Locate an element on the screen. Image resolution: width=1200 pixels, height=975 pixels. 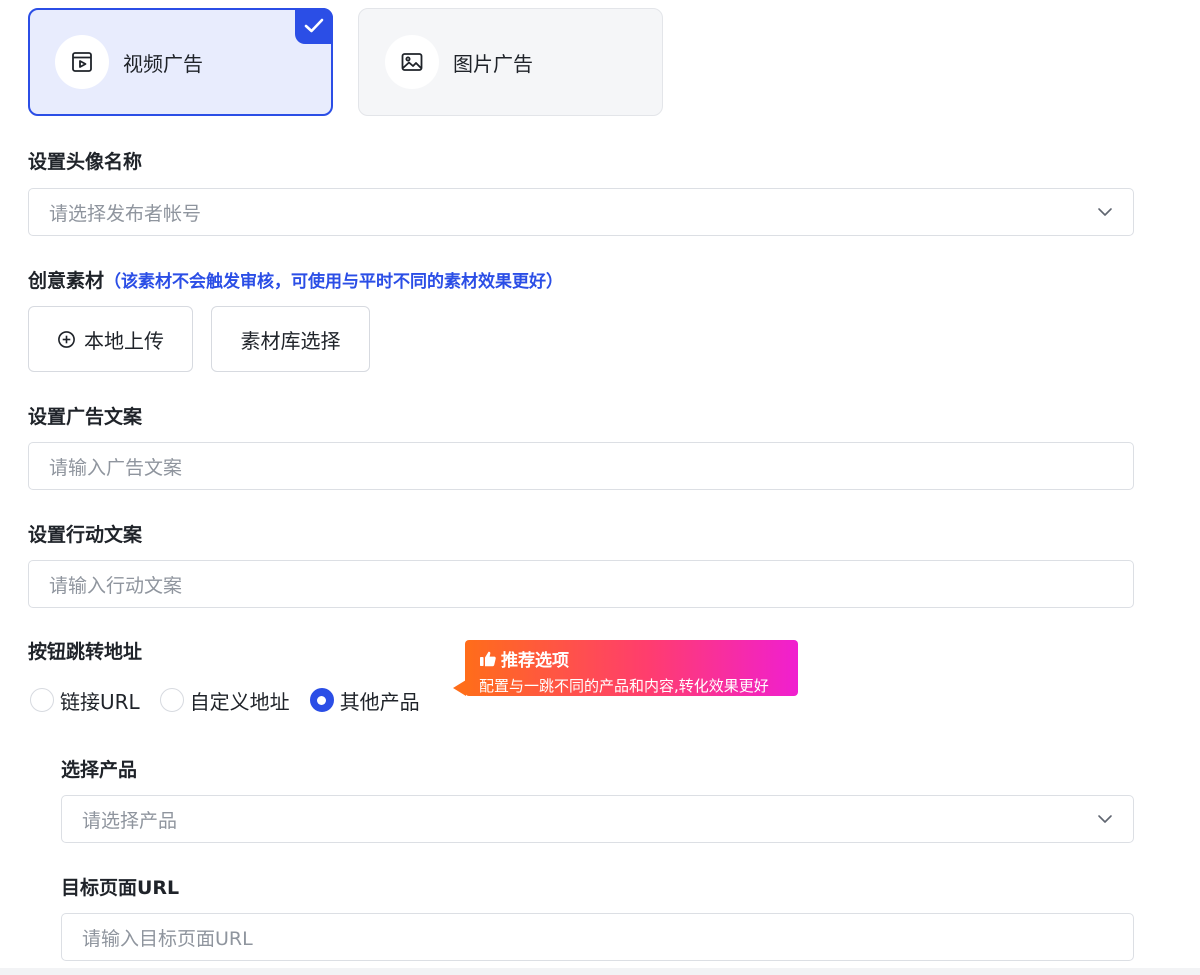
video-ad-label: 视频广告 is located at coordinates (163, 63).